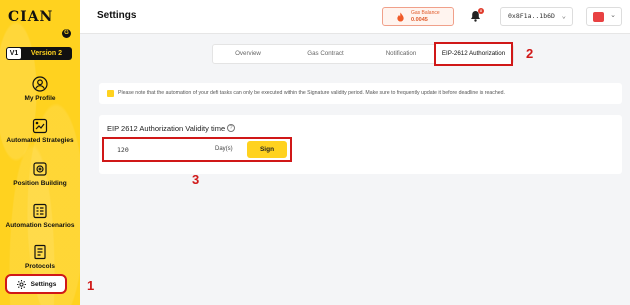  What do you see at coordinates (401, 54) in the screenshot?
I see `tab-notification: Notification` at bounding box center [401, 54].